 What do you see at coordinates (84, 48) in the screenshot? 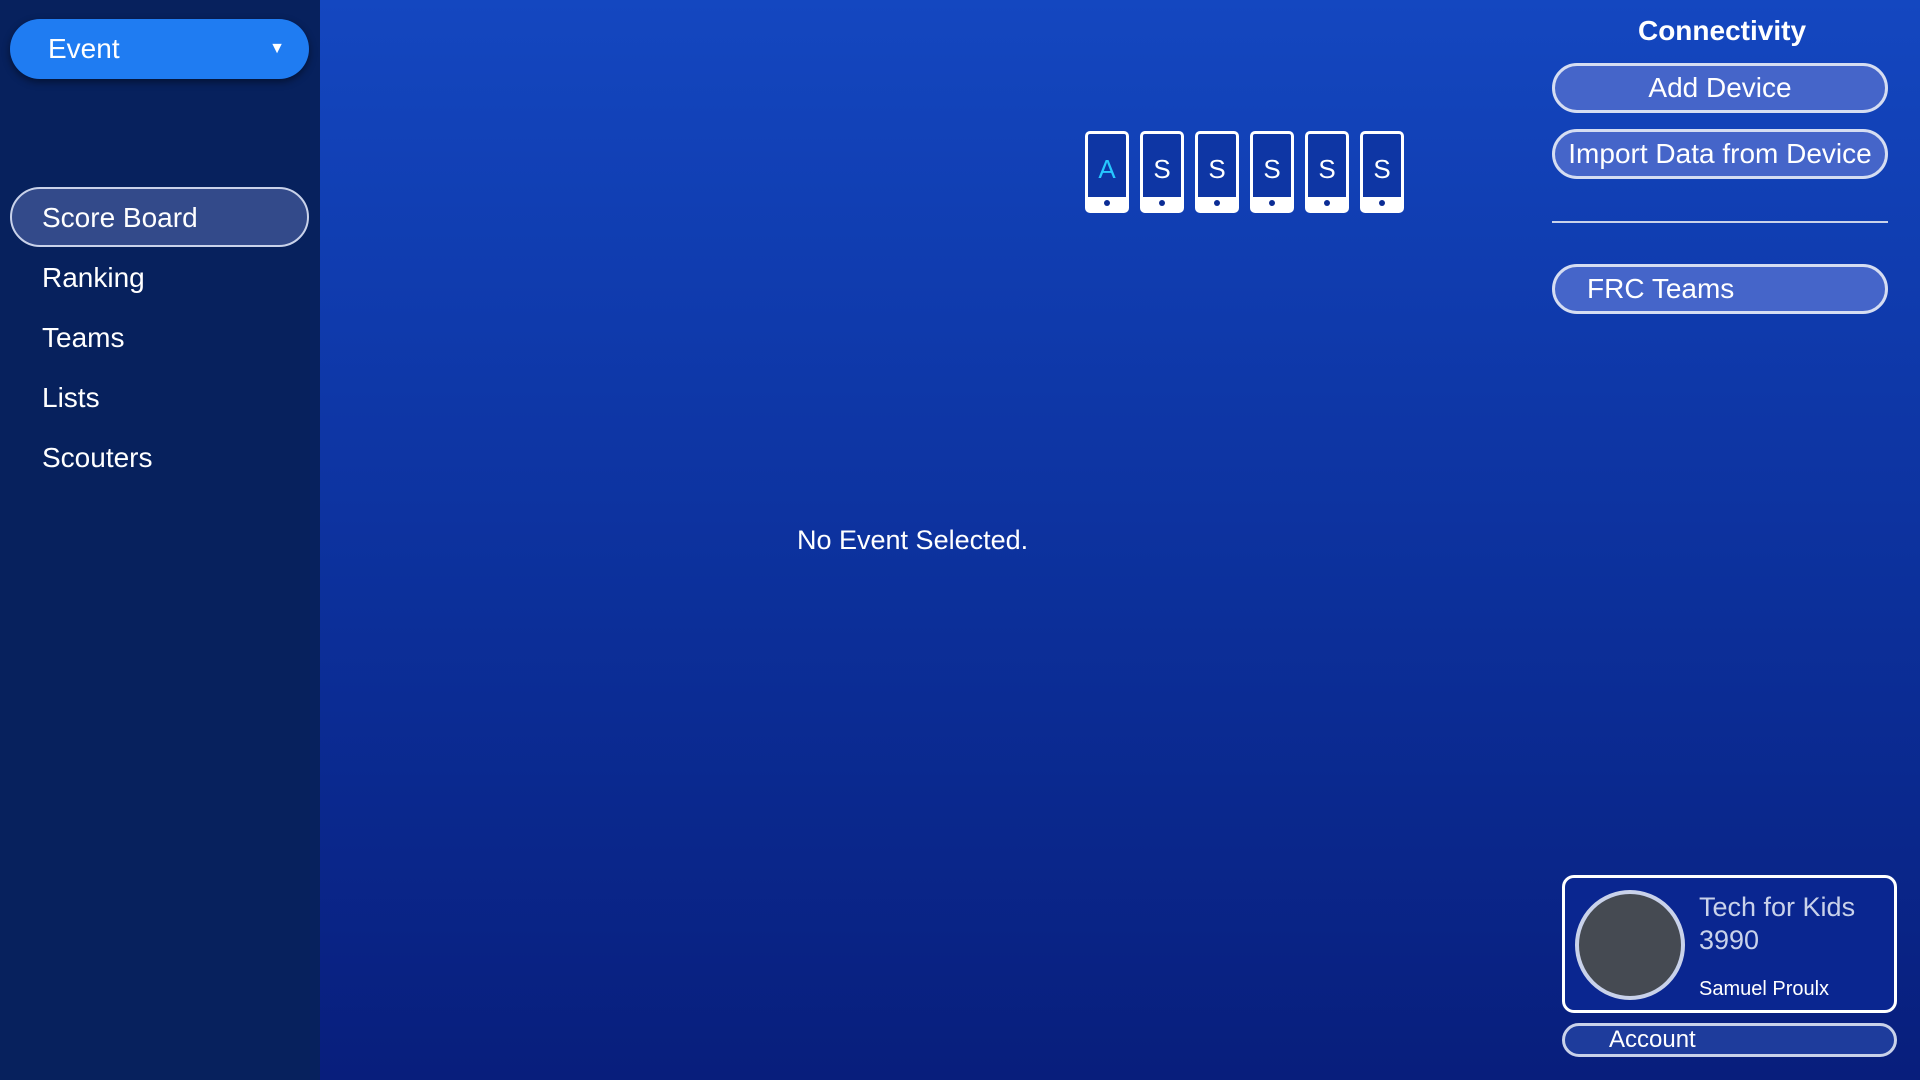
I see `event-dropdown-label: Event` at bounding box center [84, 48].